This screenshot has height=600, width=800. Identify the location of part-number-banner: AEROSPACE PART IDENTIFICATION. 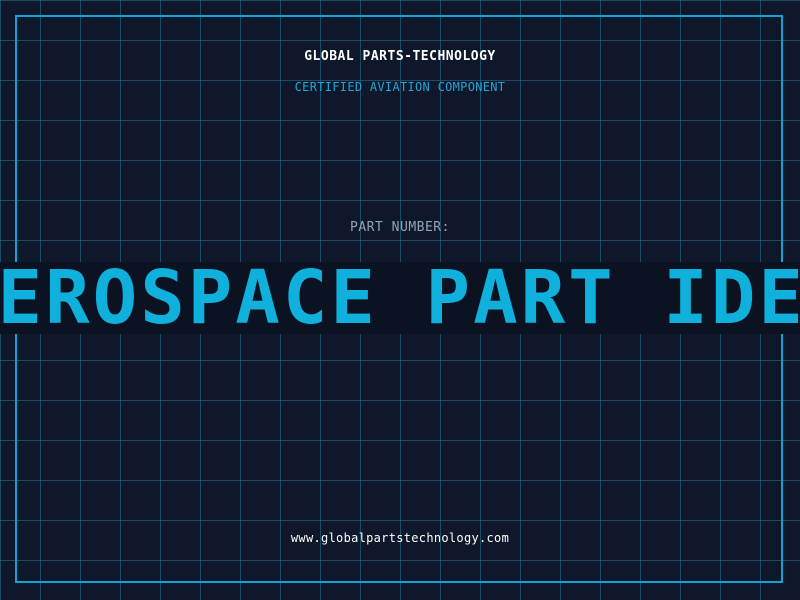
(400, 298).